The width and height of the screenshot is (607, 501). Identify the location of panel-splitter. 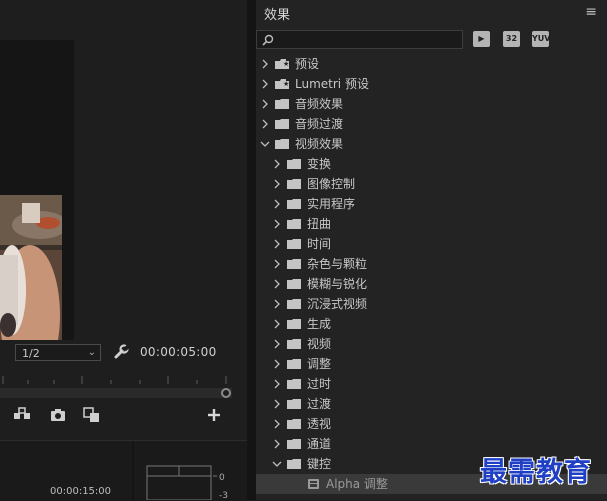
(251, 250).